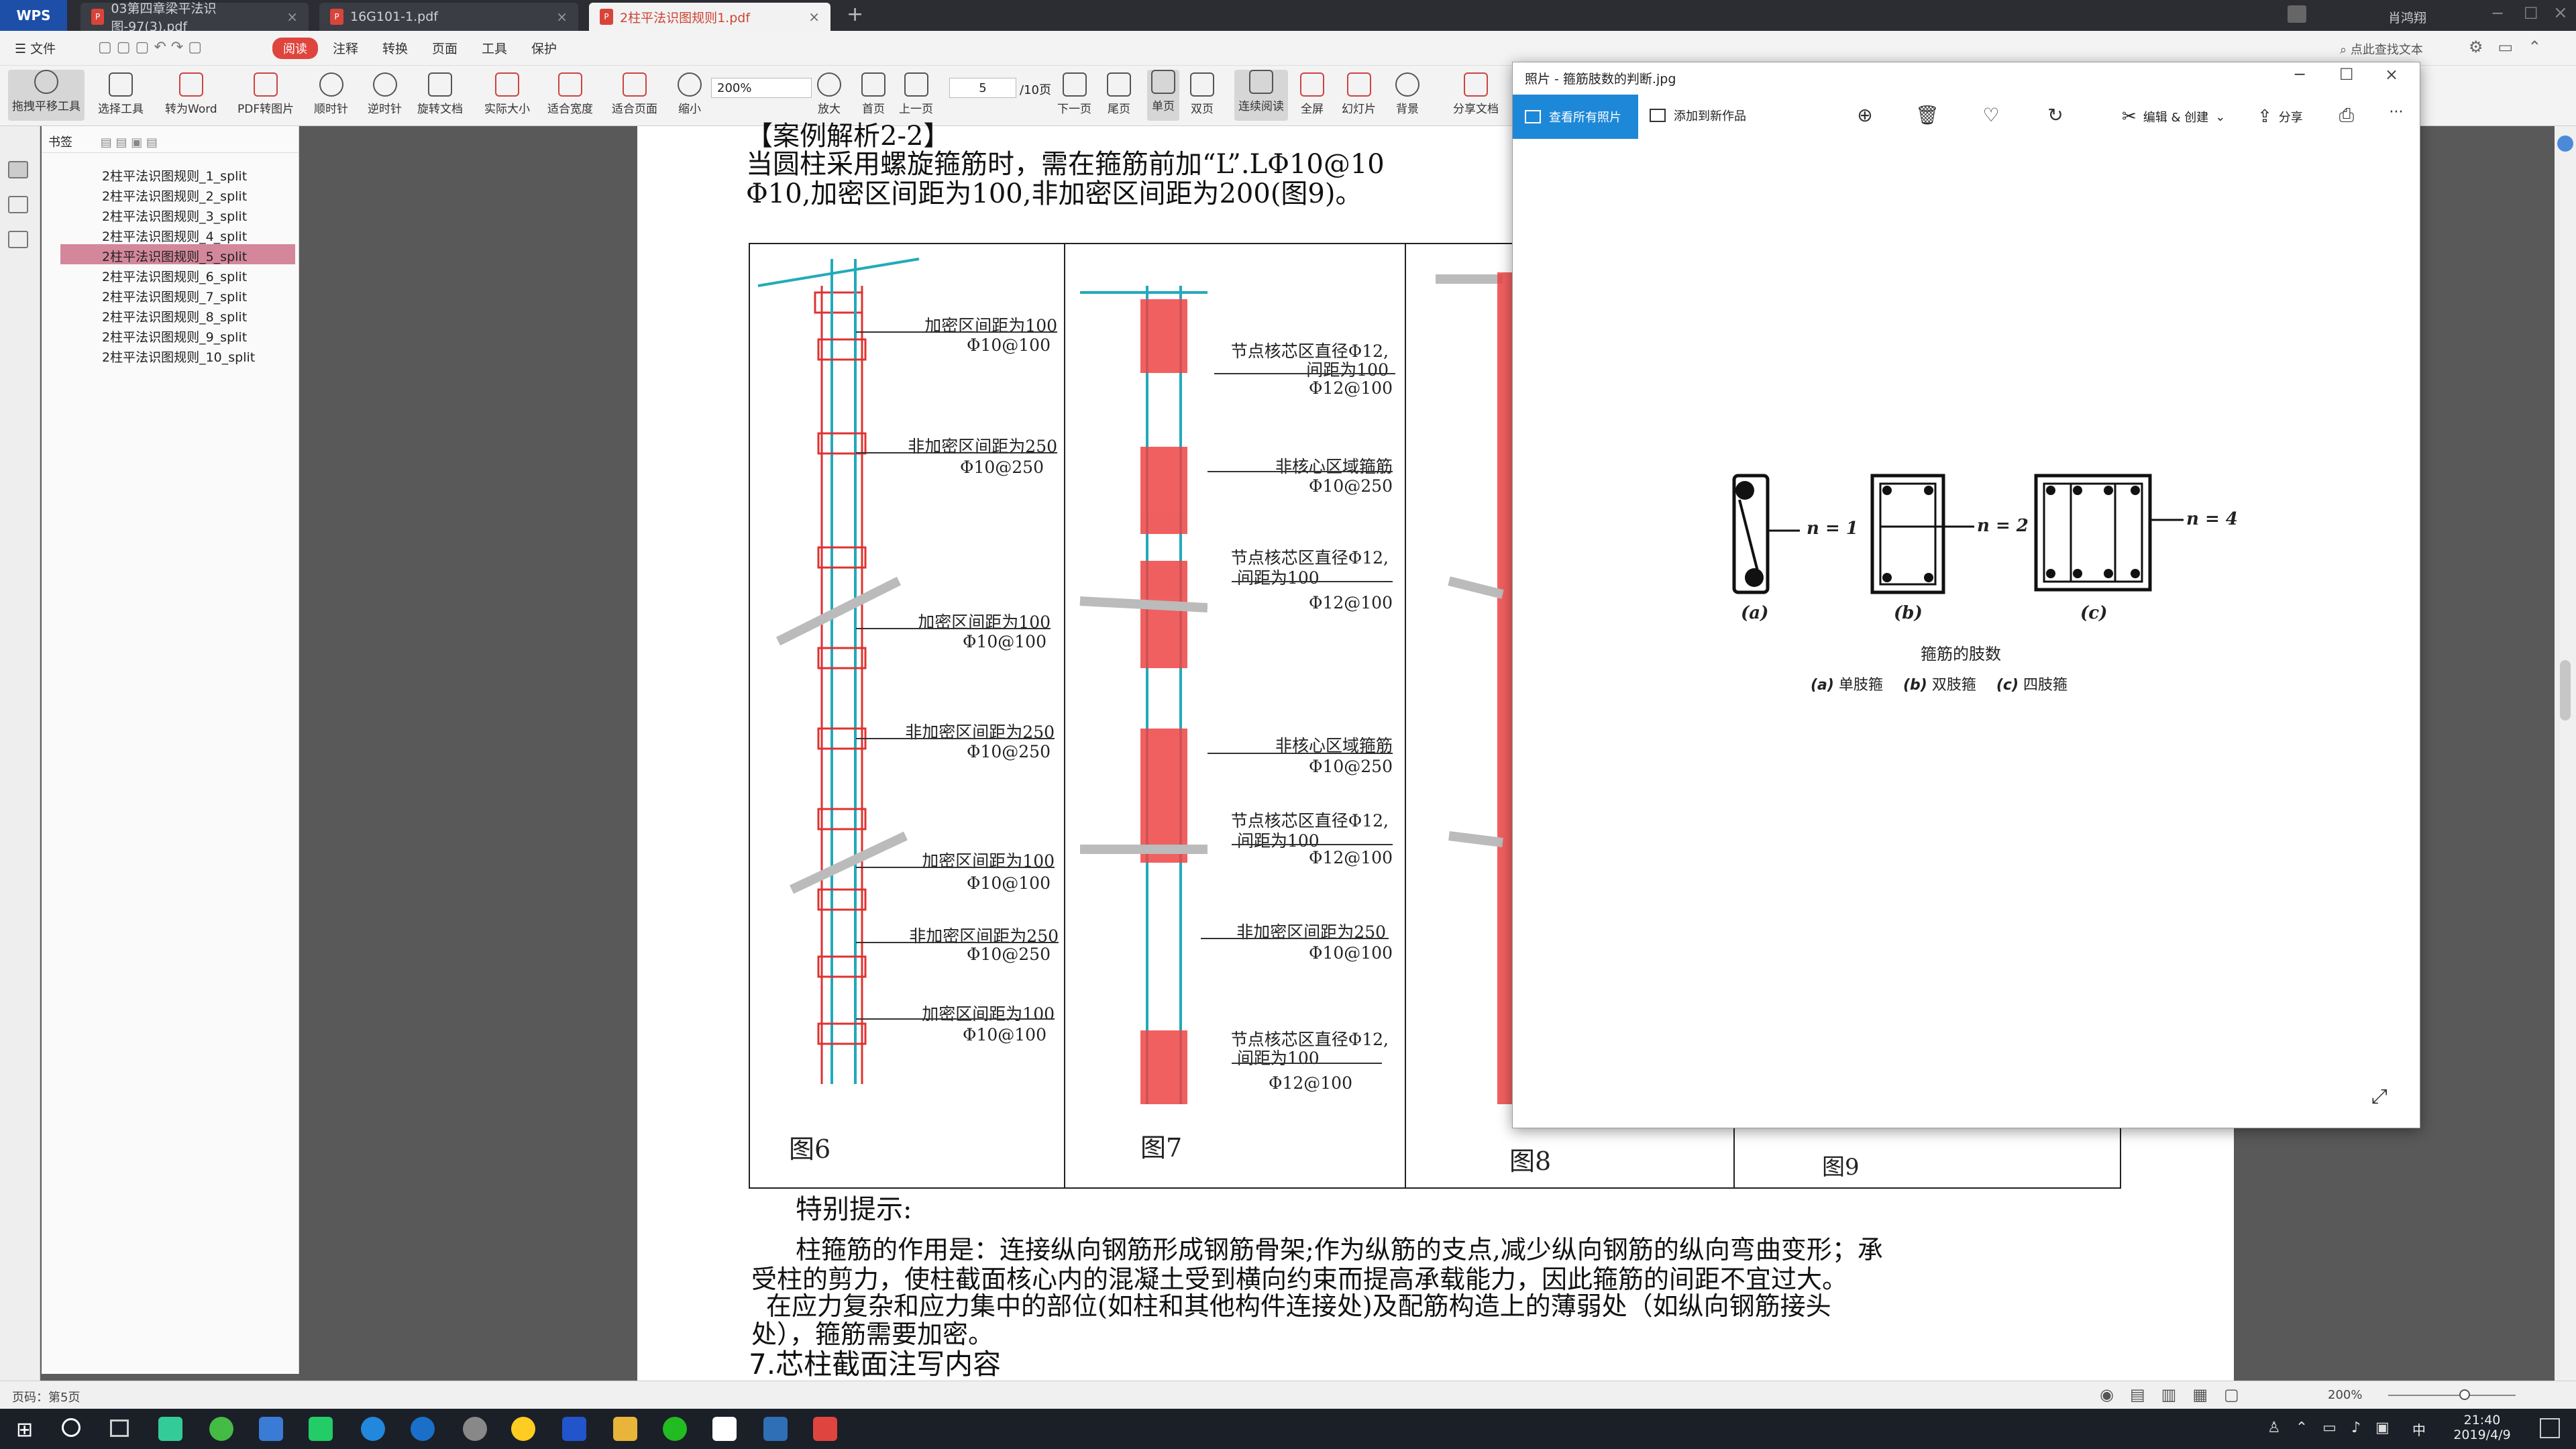  I want to click on next-page-button: 下一页, so click(1074, 94).